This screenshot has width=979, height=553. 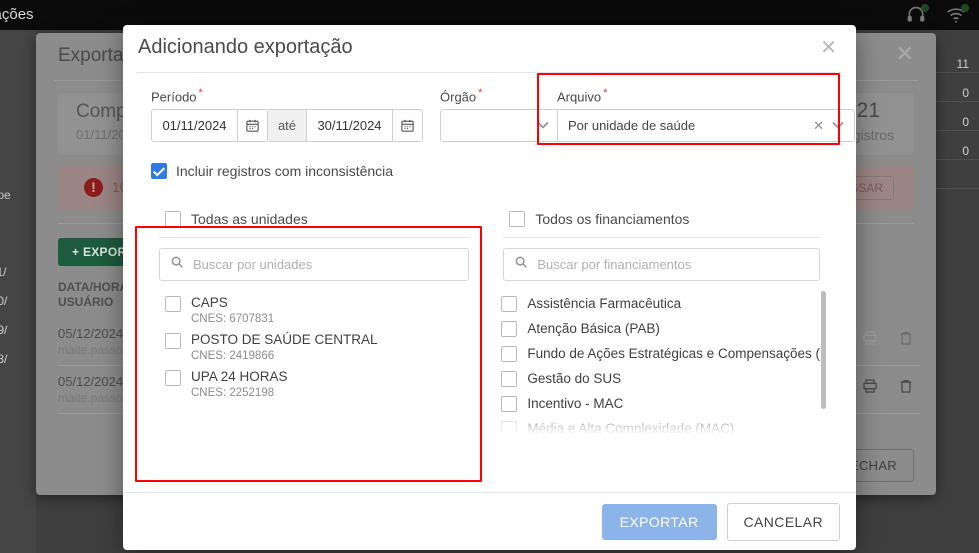 What do you see at coordinates (249, 219) in the screenshot?
I see `todas-unidades-label: Todas as unidades` at bounding box center [249, 219].